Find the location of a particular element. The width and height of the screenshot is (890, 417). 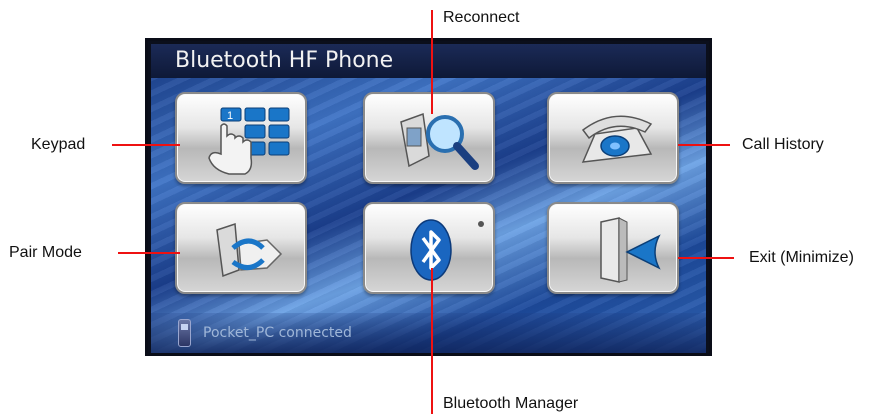

pair-mode-callout-line is located at coordinates (149, 253).